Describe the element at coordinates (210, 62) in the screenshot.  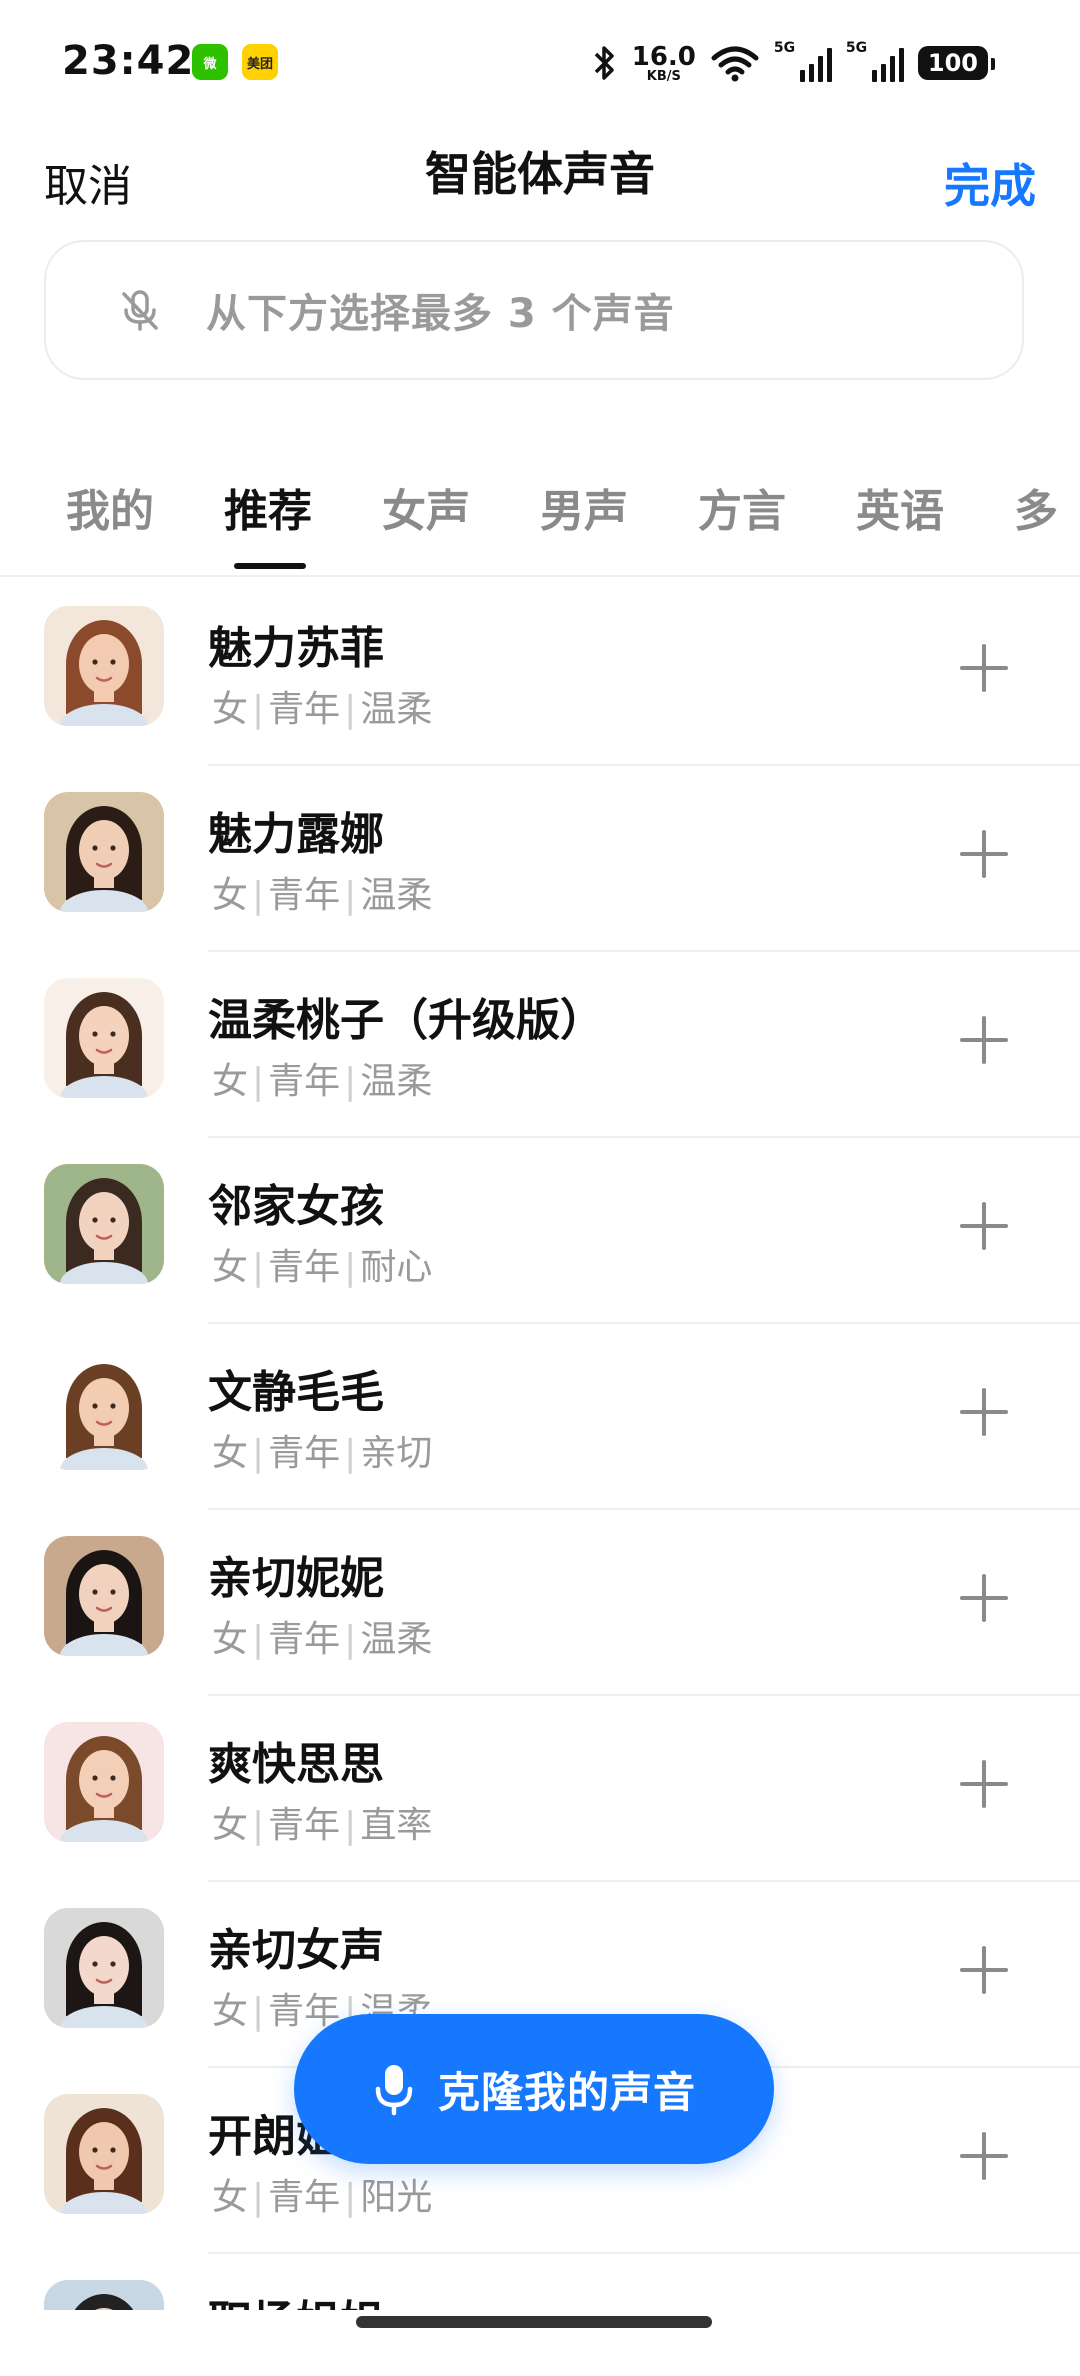
I see `wechat-notification-icon: 微` at that location.